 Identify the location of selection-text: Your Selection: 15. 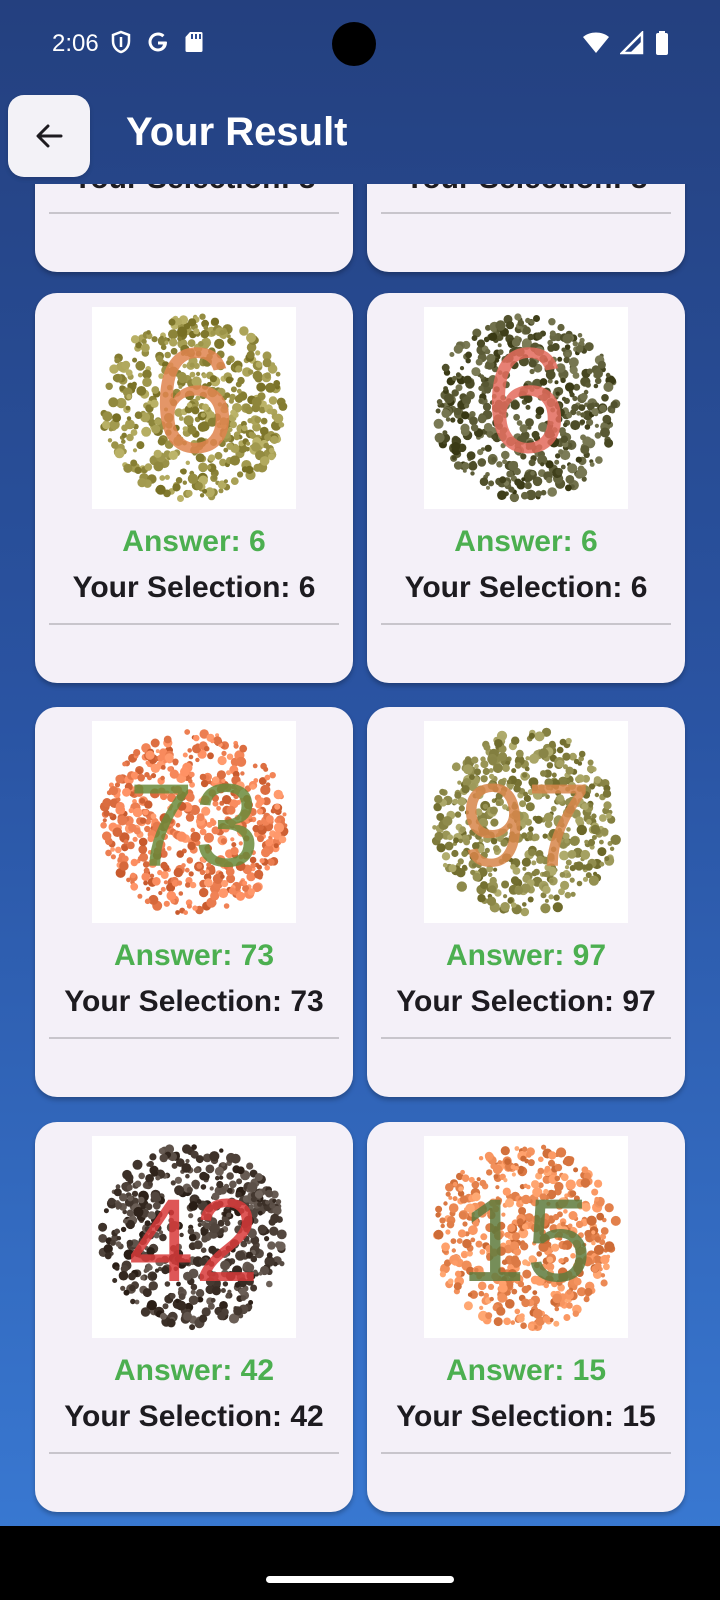
(526, 1416).